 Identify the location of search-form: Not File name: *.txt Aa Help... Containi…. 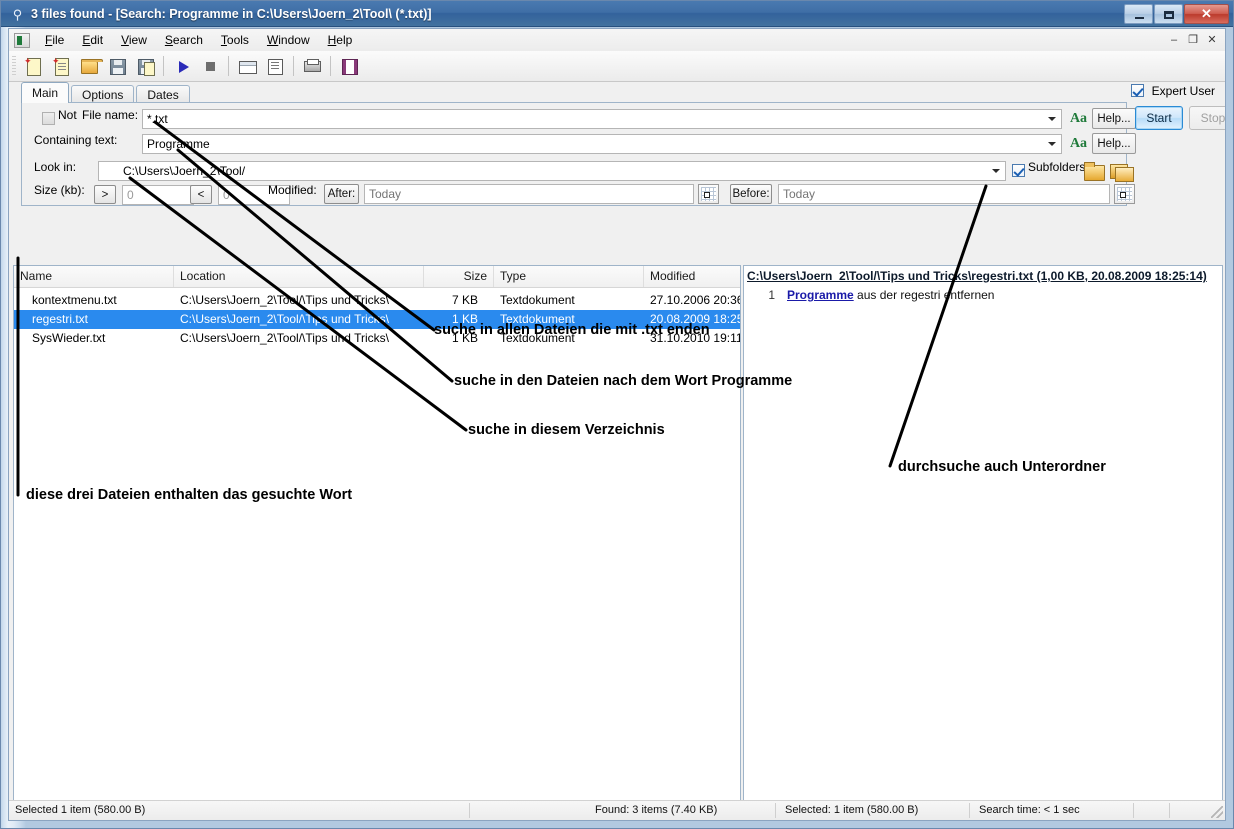
(578, 154).